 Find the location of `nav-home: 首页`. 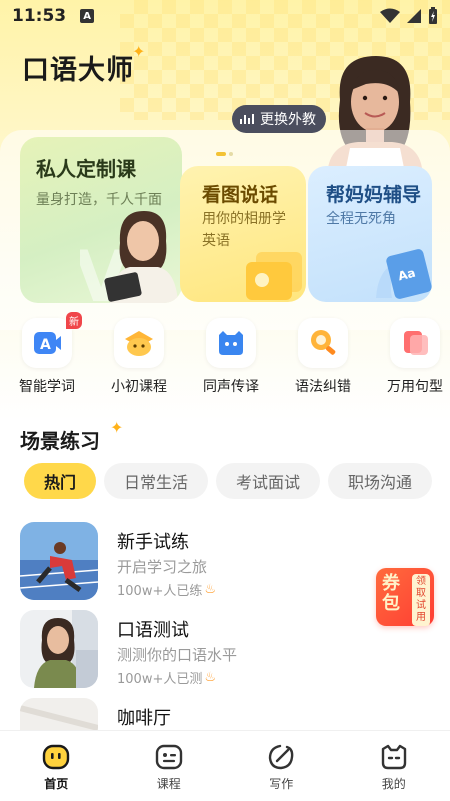

nav-home: 首页 is located at coordinates (56, 766).